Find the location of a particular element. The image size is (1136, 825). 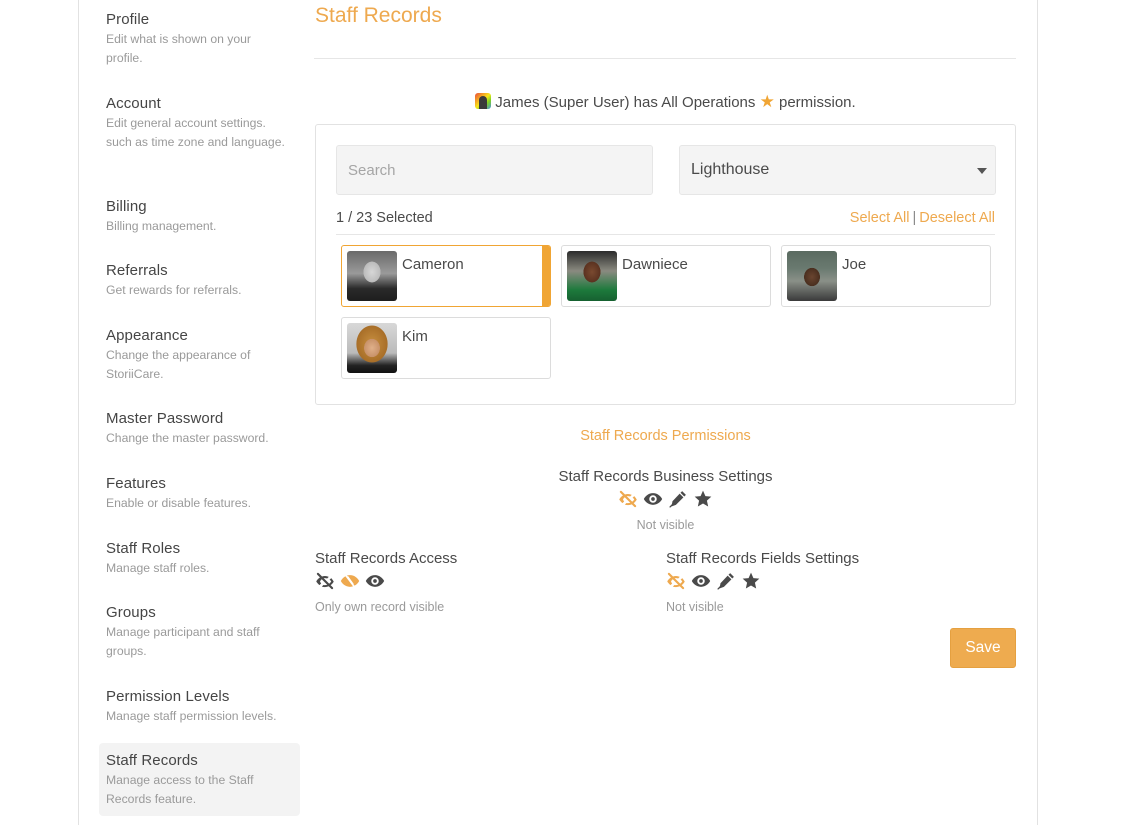

star-icon: ★ is located at coordinates (767, 101).